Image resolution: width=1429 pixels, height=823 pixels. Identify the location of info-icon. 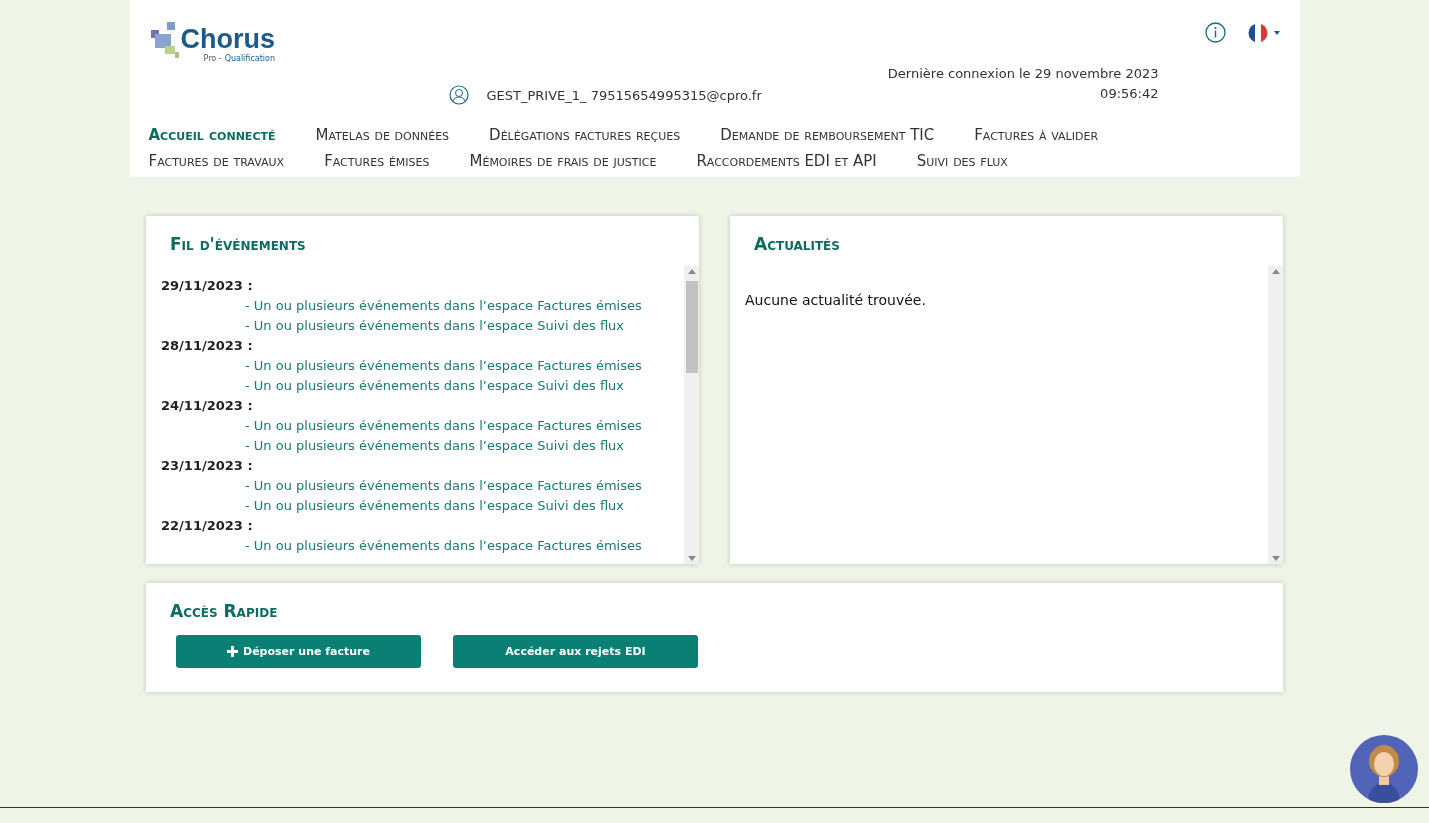
(1215, 32).